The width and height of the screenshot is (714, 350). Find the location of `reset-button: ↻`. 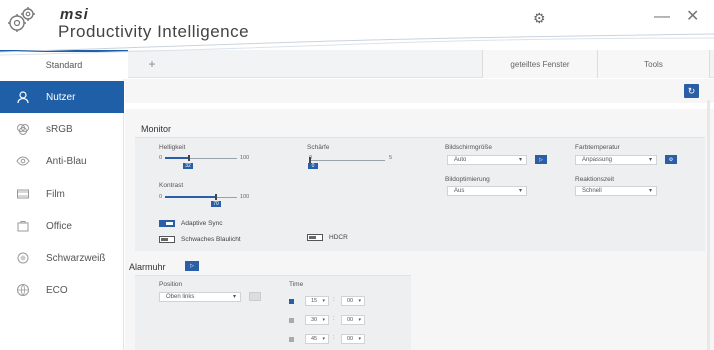

reset-button: ↻ is located at coordinates (691, 91).